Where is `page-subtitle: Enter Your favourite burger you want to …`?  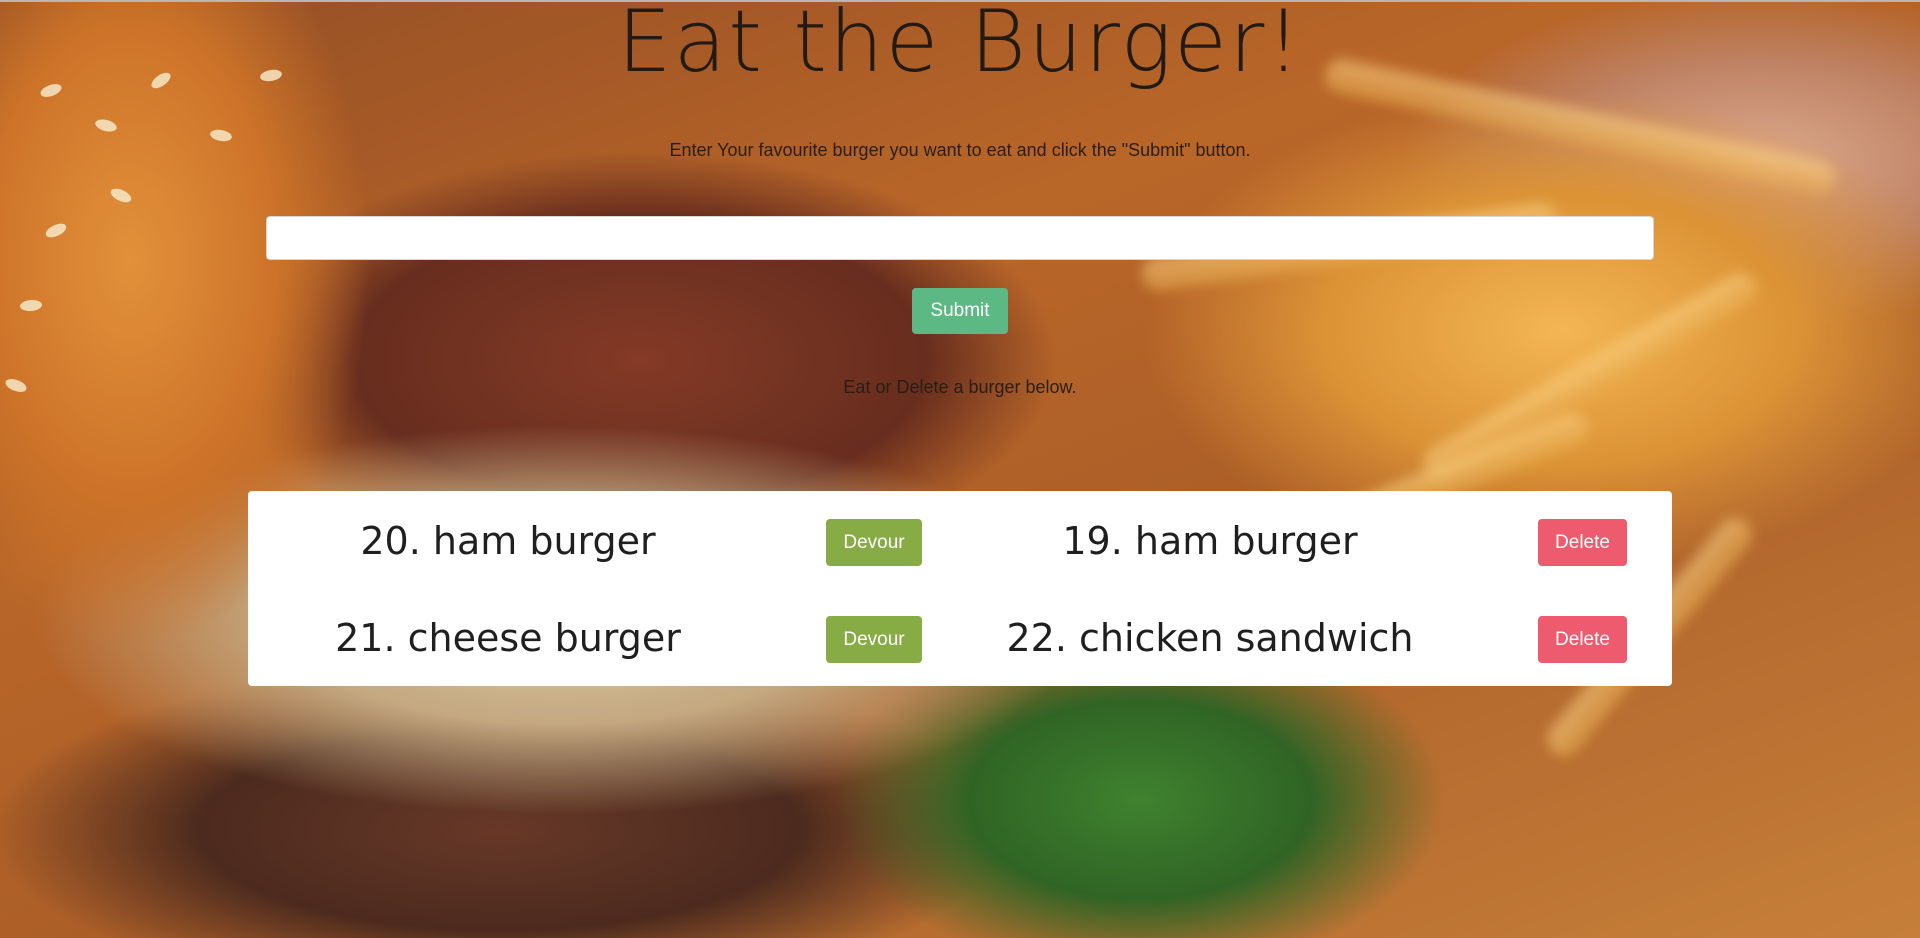 page-subtitle: Enter Your favourite burger you want to … is located at coordinates (960, 150).